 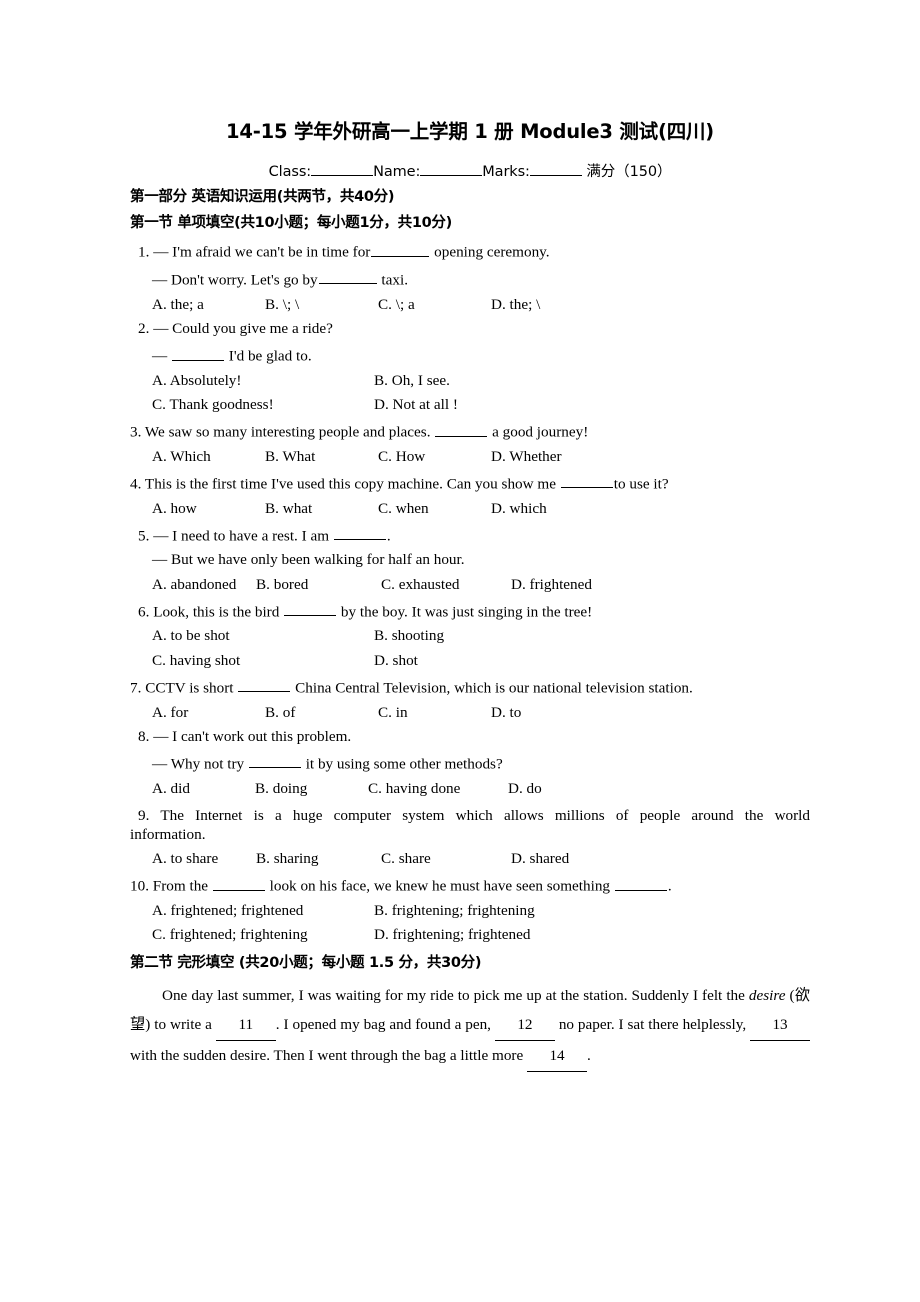 I want to click on question-6-option-a: A. to be shot, so click(x=263, y=635).